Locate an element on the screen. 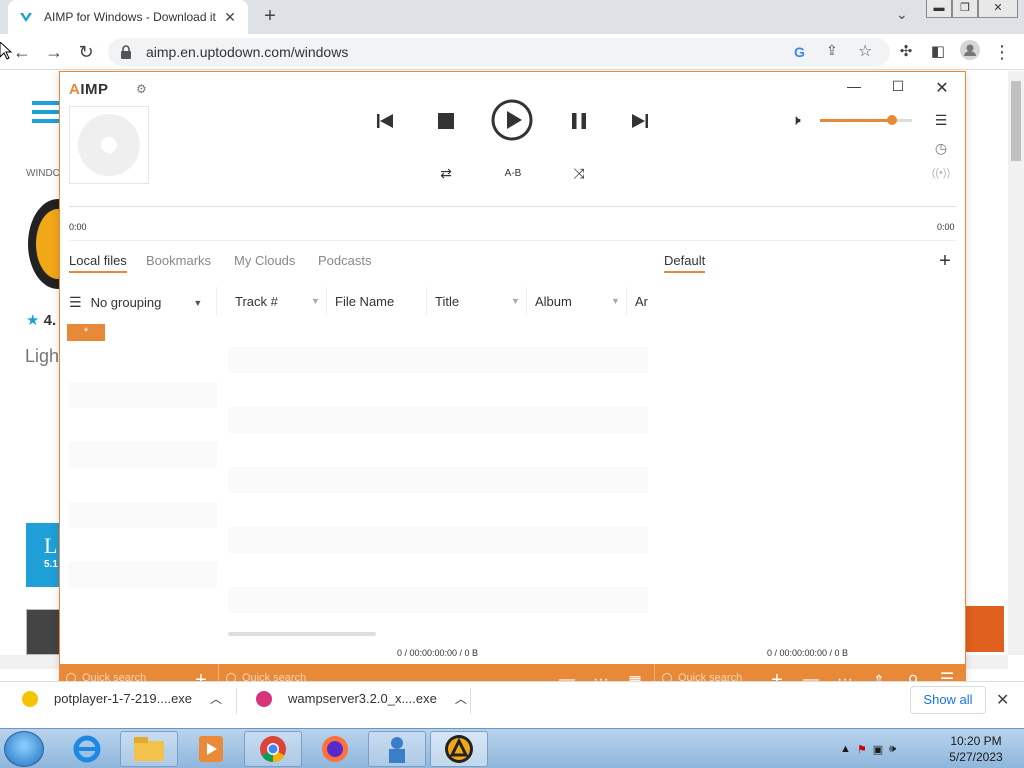  previous-track-icon is located at coordinates (385, 121).